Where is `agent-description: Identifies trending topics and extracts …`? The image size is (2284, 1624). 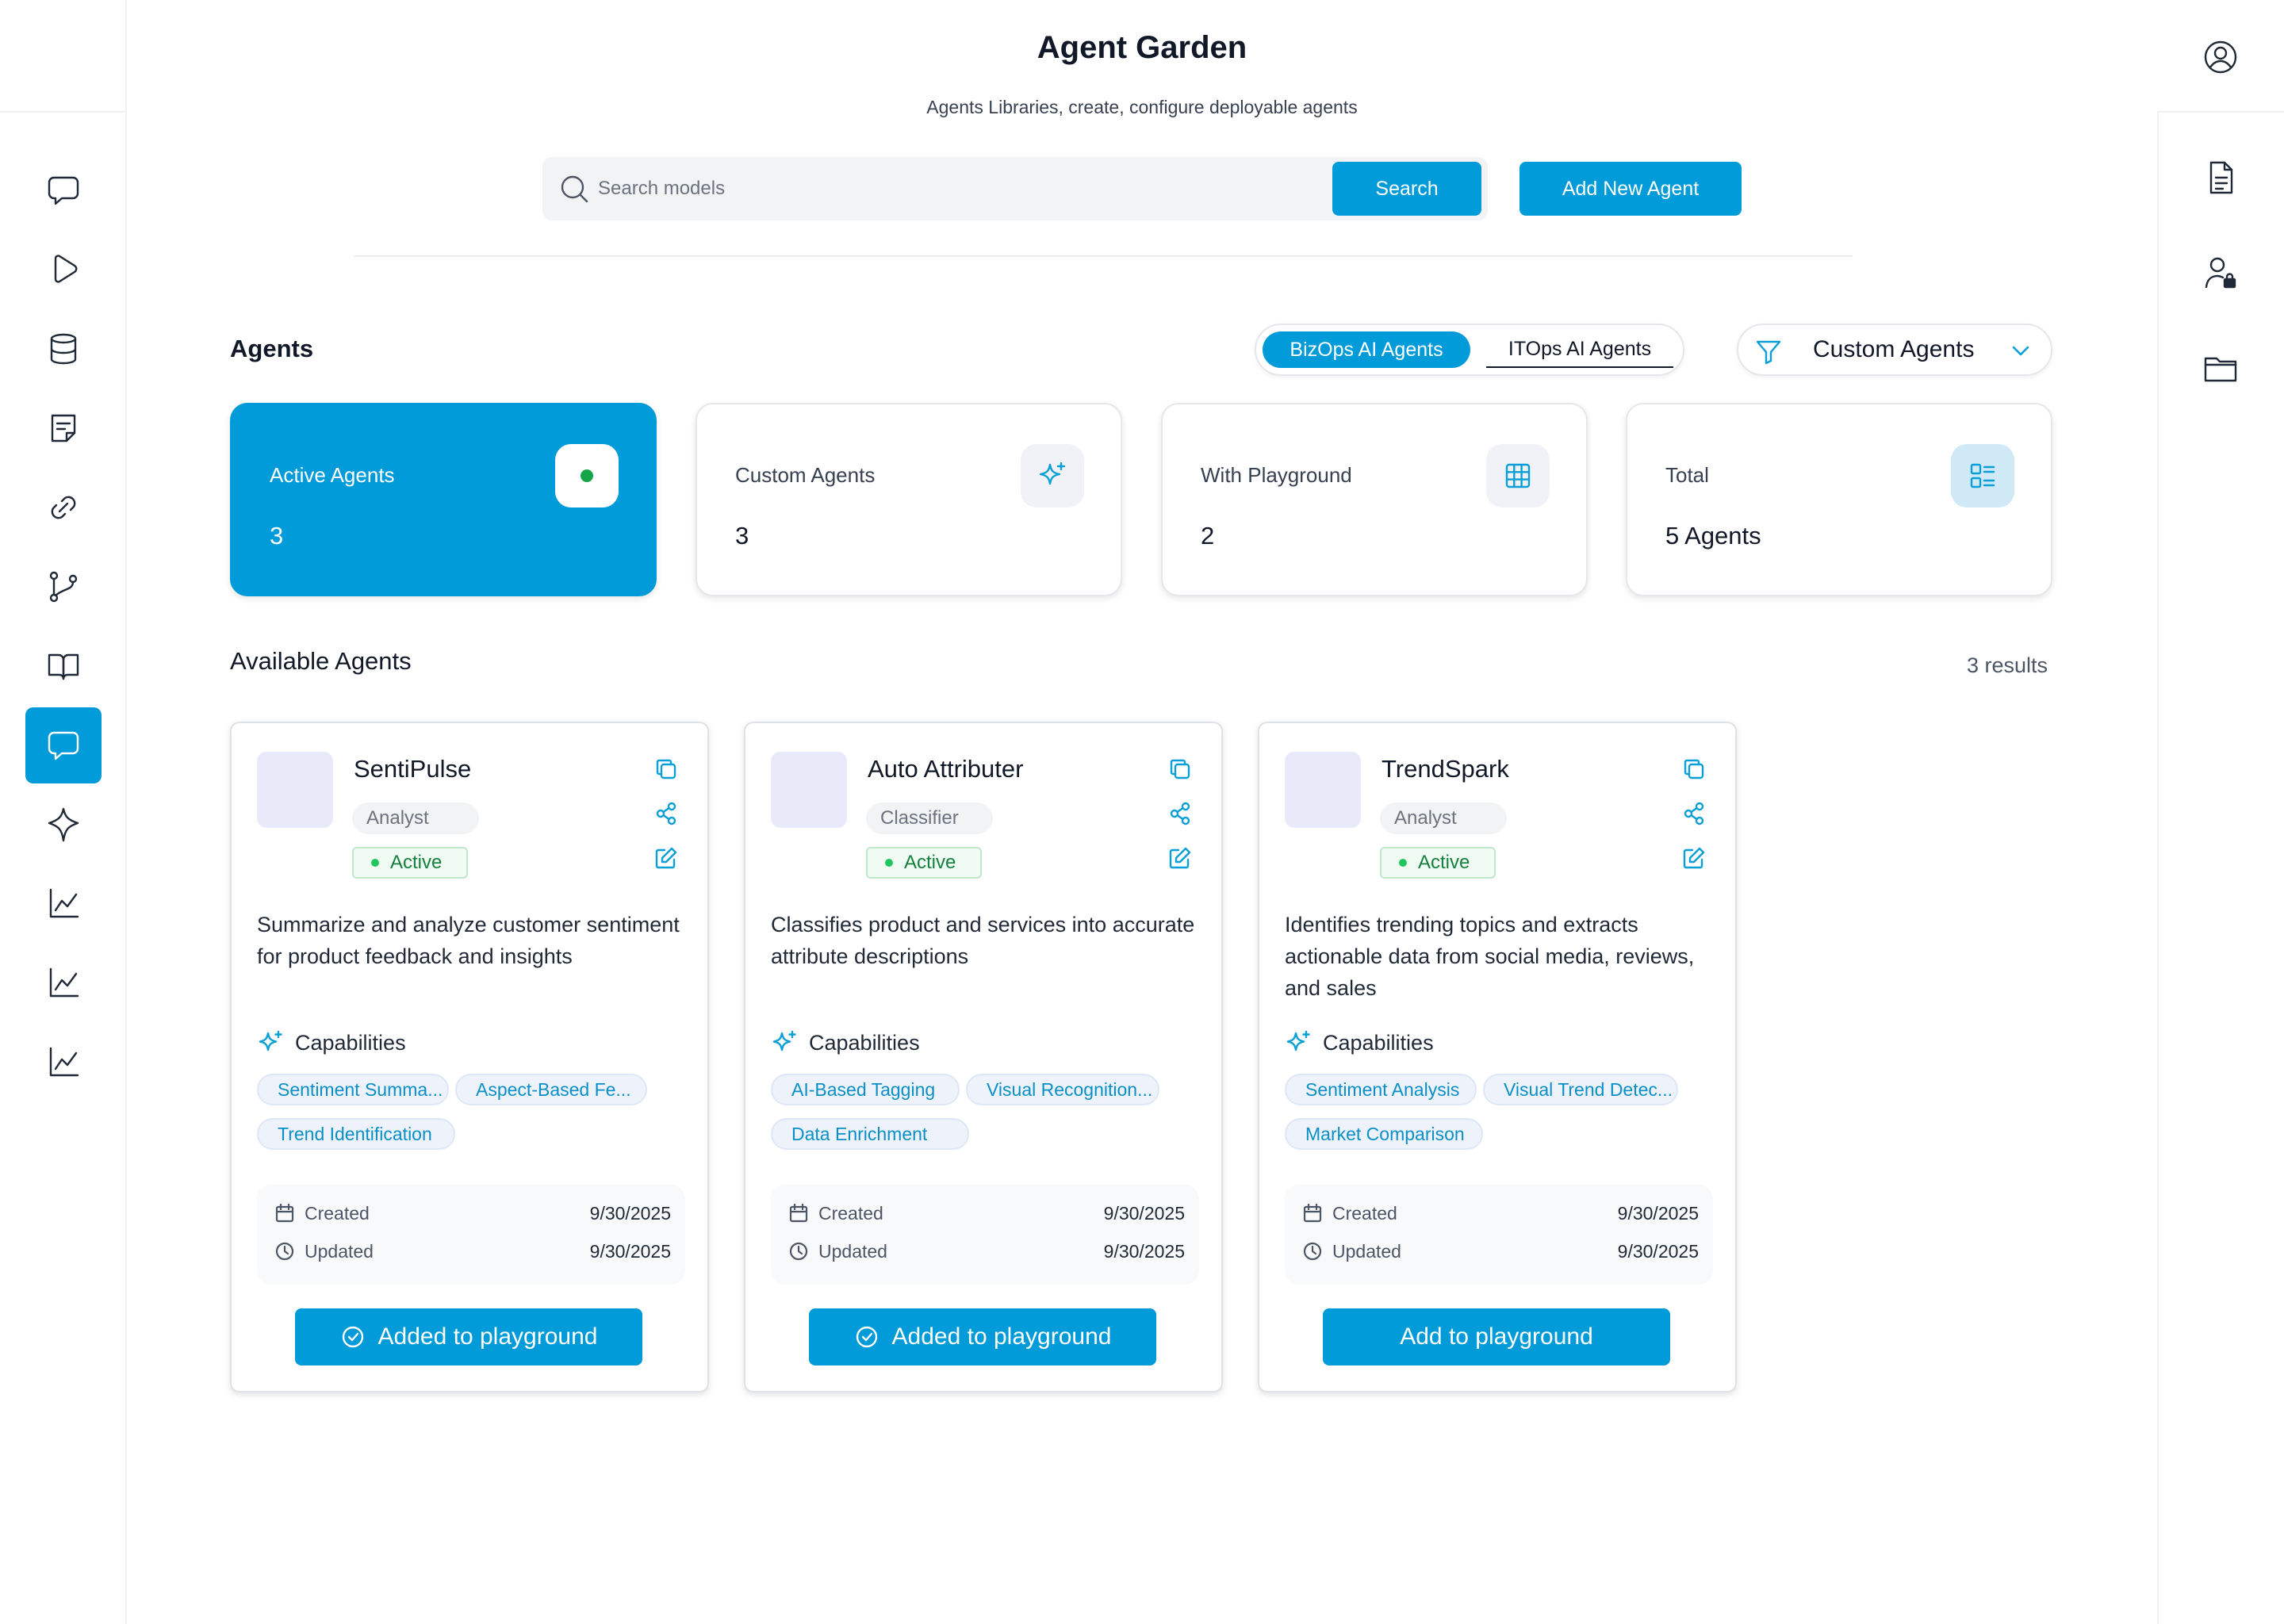 agent-description: Identifies trending topics and extracts … is located at coordinates (1490, 956).